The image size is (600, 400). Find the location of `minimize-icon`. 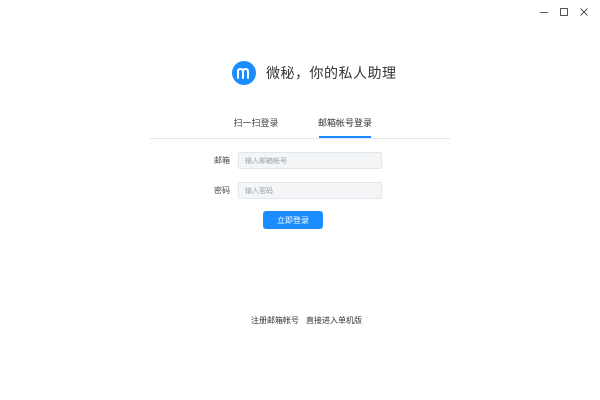

minimize-icon is located at coordinates (544, 12).